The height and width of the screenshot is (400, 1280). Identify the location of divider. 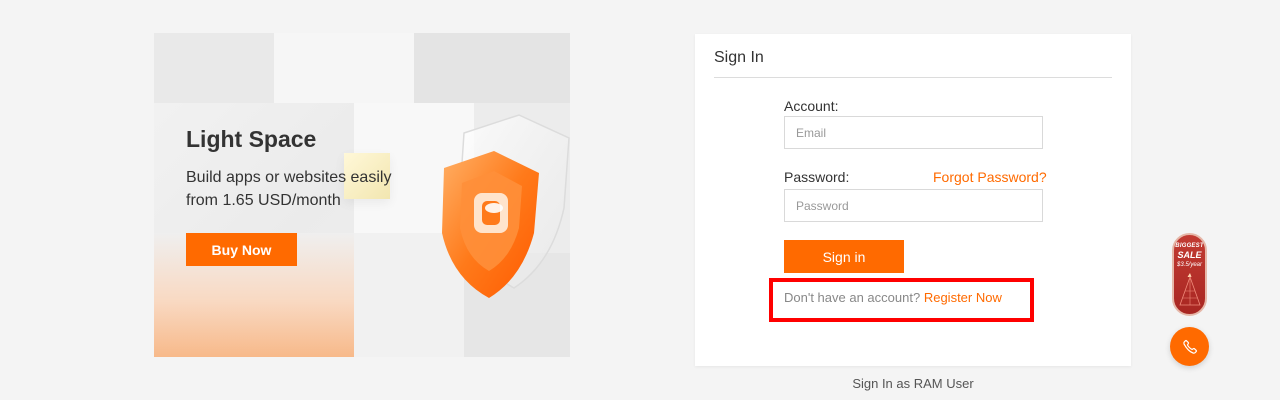
(913, 77).